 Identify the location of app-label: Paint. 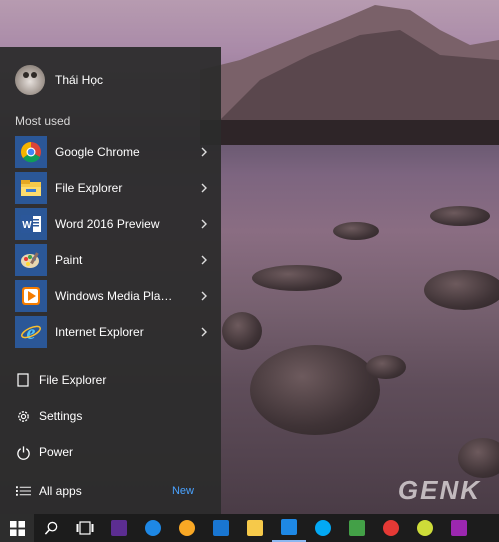
(69, 260).